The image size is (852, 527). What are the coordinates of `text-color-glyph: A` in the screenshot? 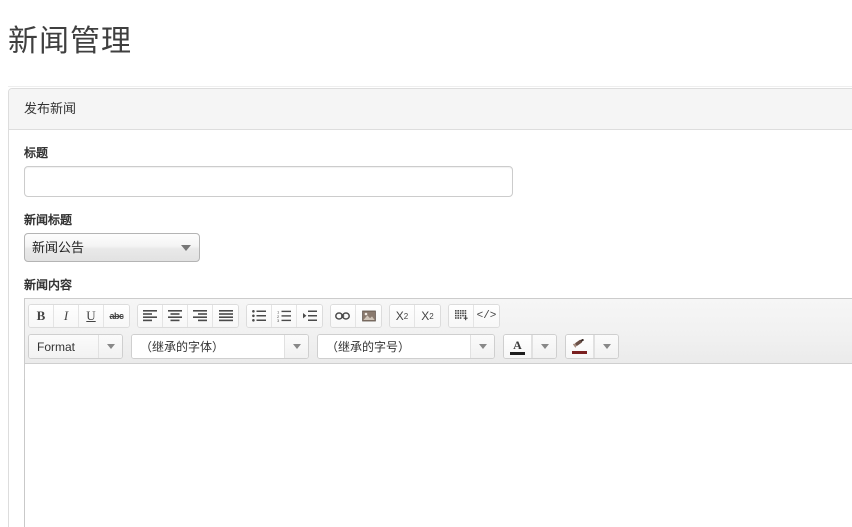 It's located at (517, 344).